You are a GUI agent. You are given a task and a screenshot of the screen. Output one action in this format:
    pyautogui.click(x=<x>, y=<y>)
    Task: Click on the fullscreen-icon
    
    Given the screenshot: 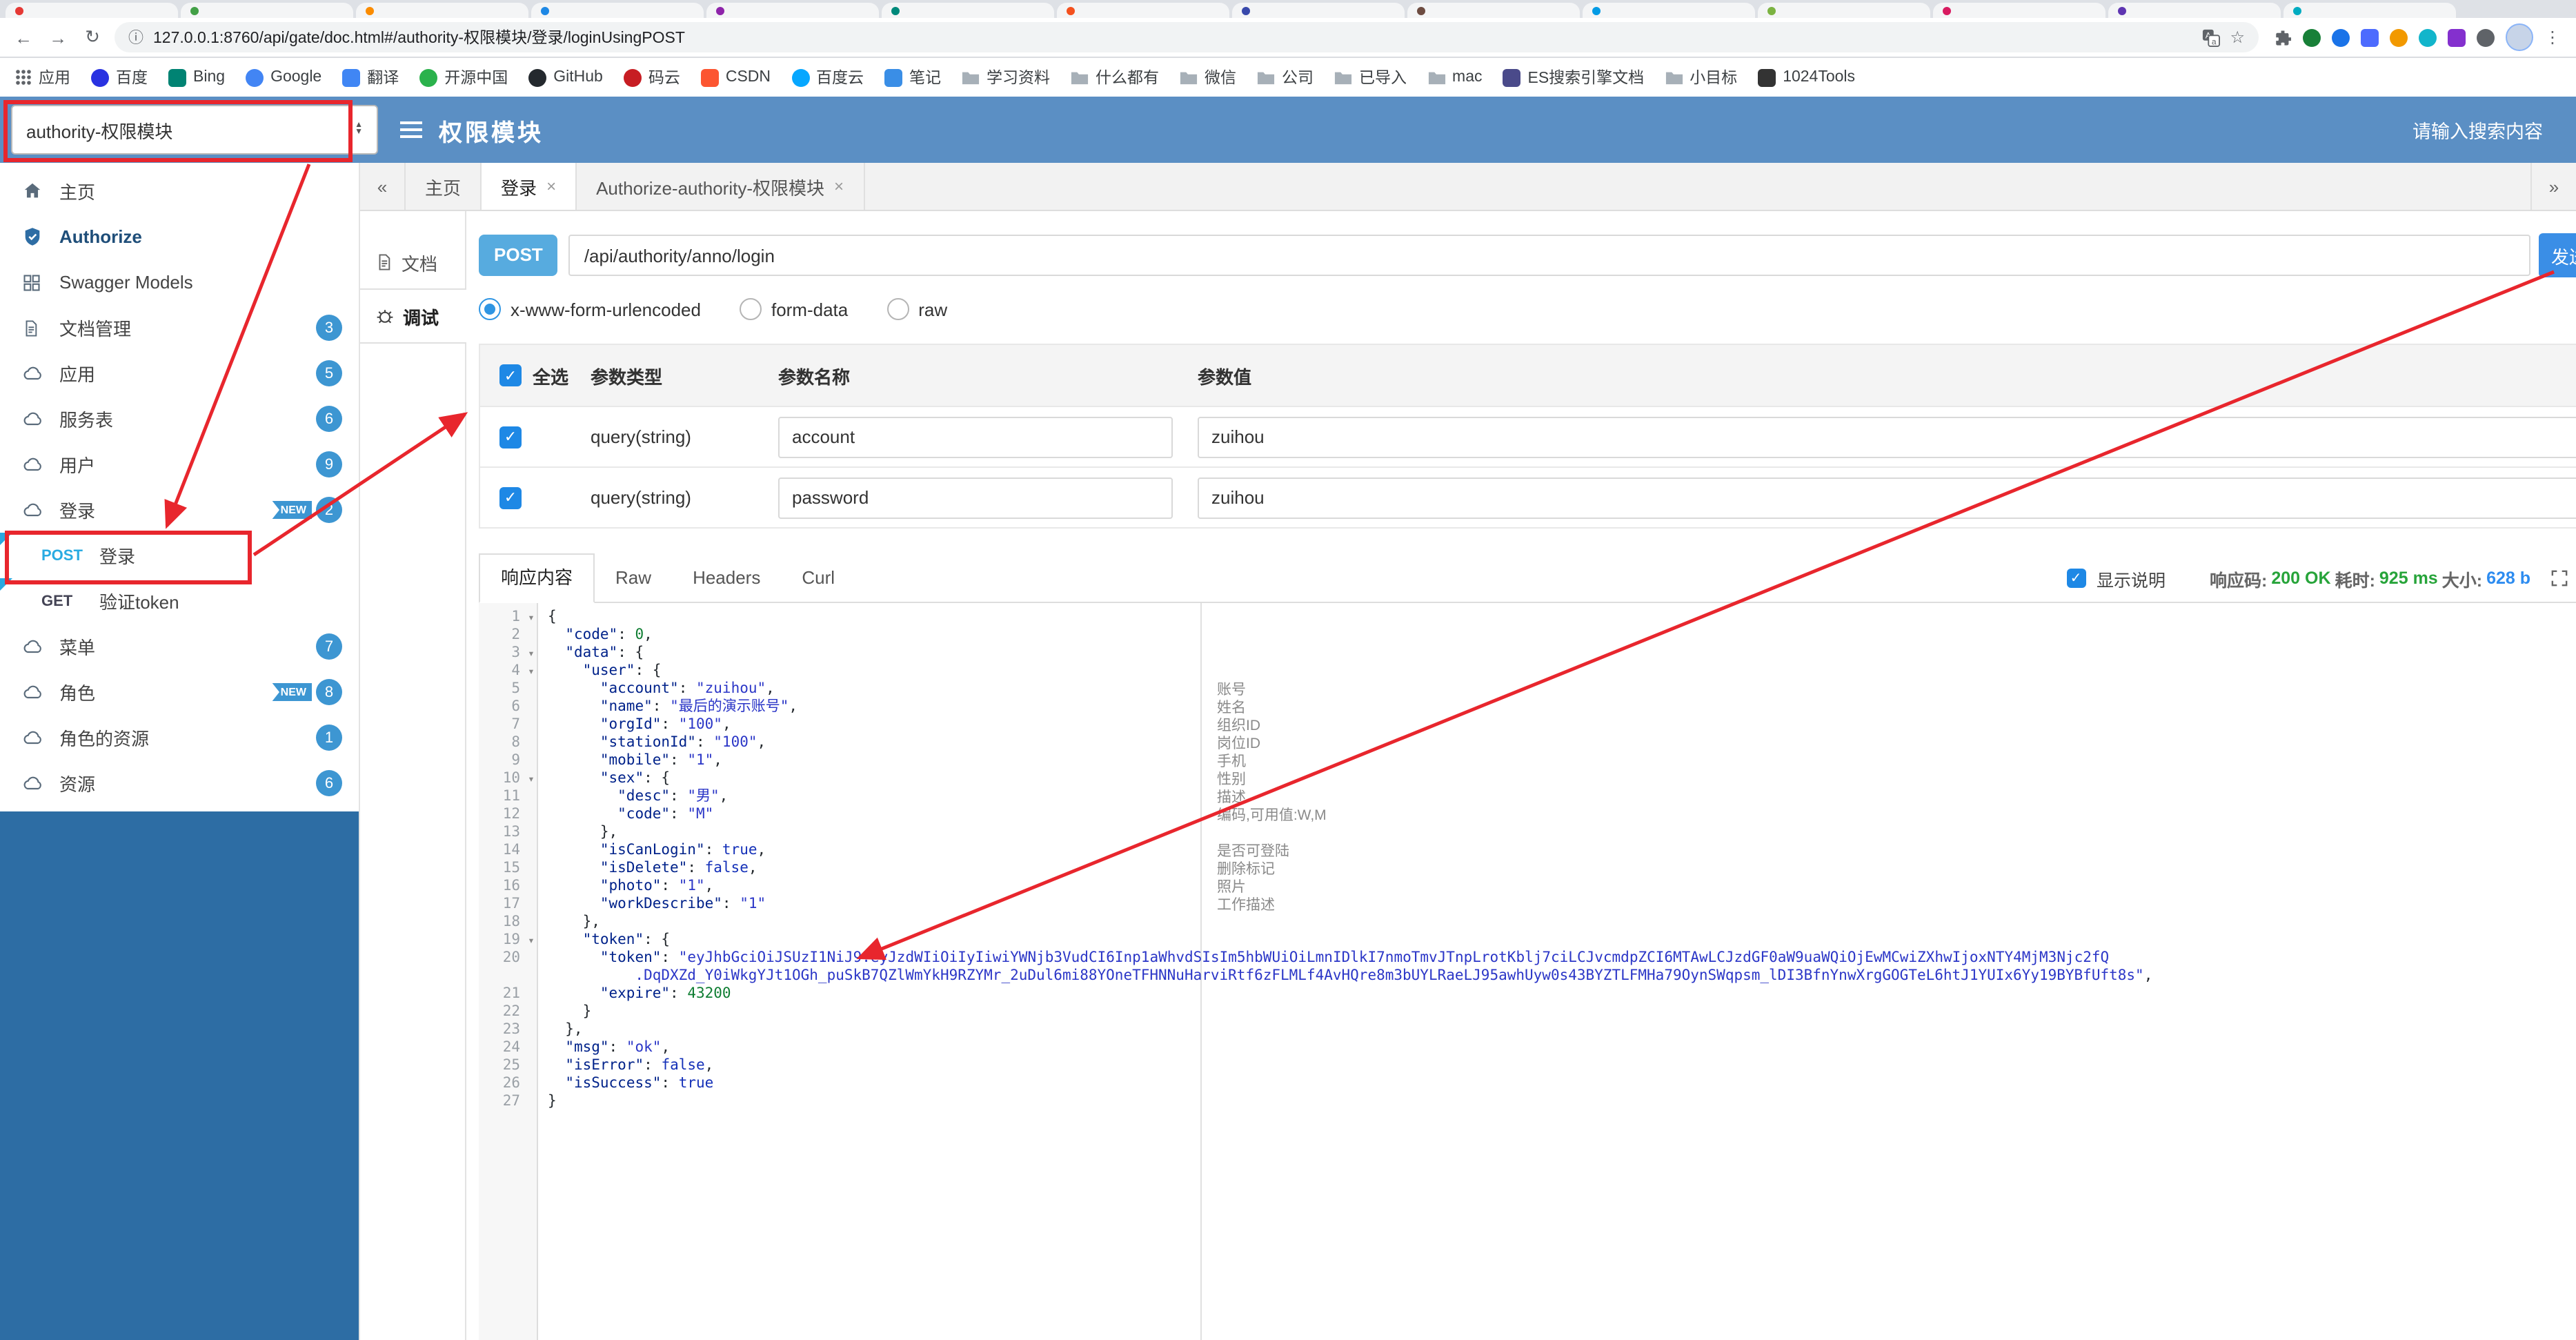 What is the action you would take?
    pyautogui.click(x=2559, y=578)
    